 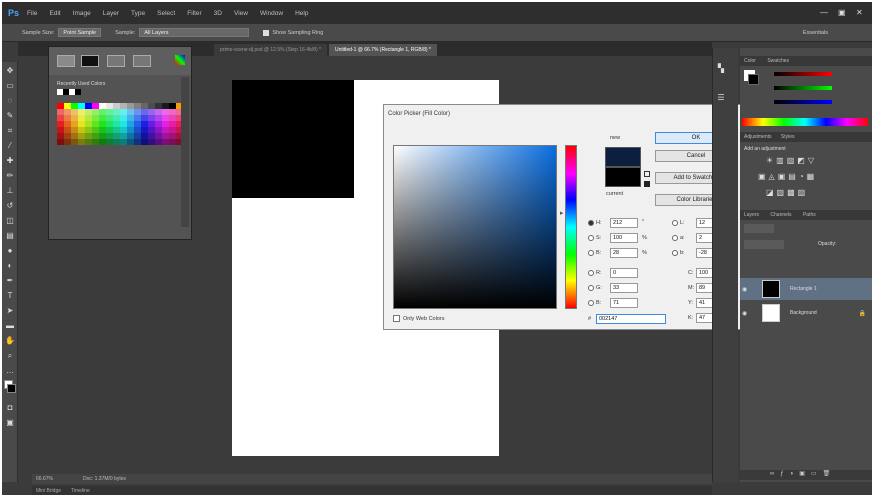 I want to click on b-radio, so click(x=591, y=253).